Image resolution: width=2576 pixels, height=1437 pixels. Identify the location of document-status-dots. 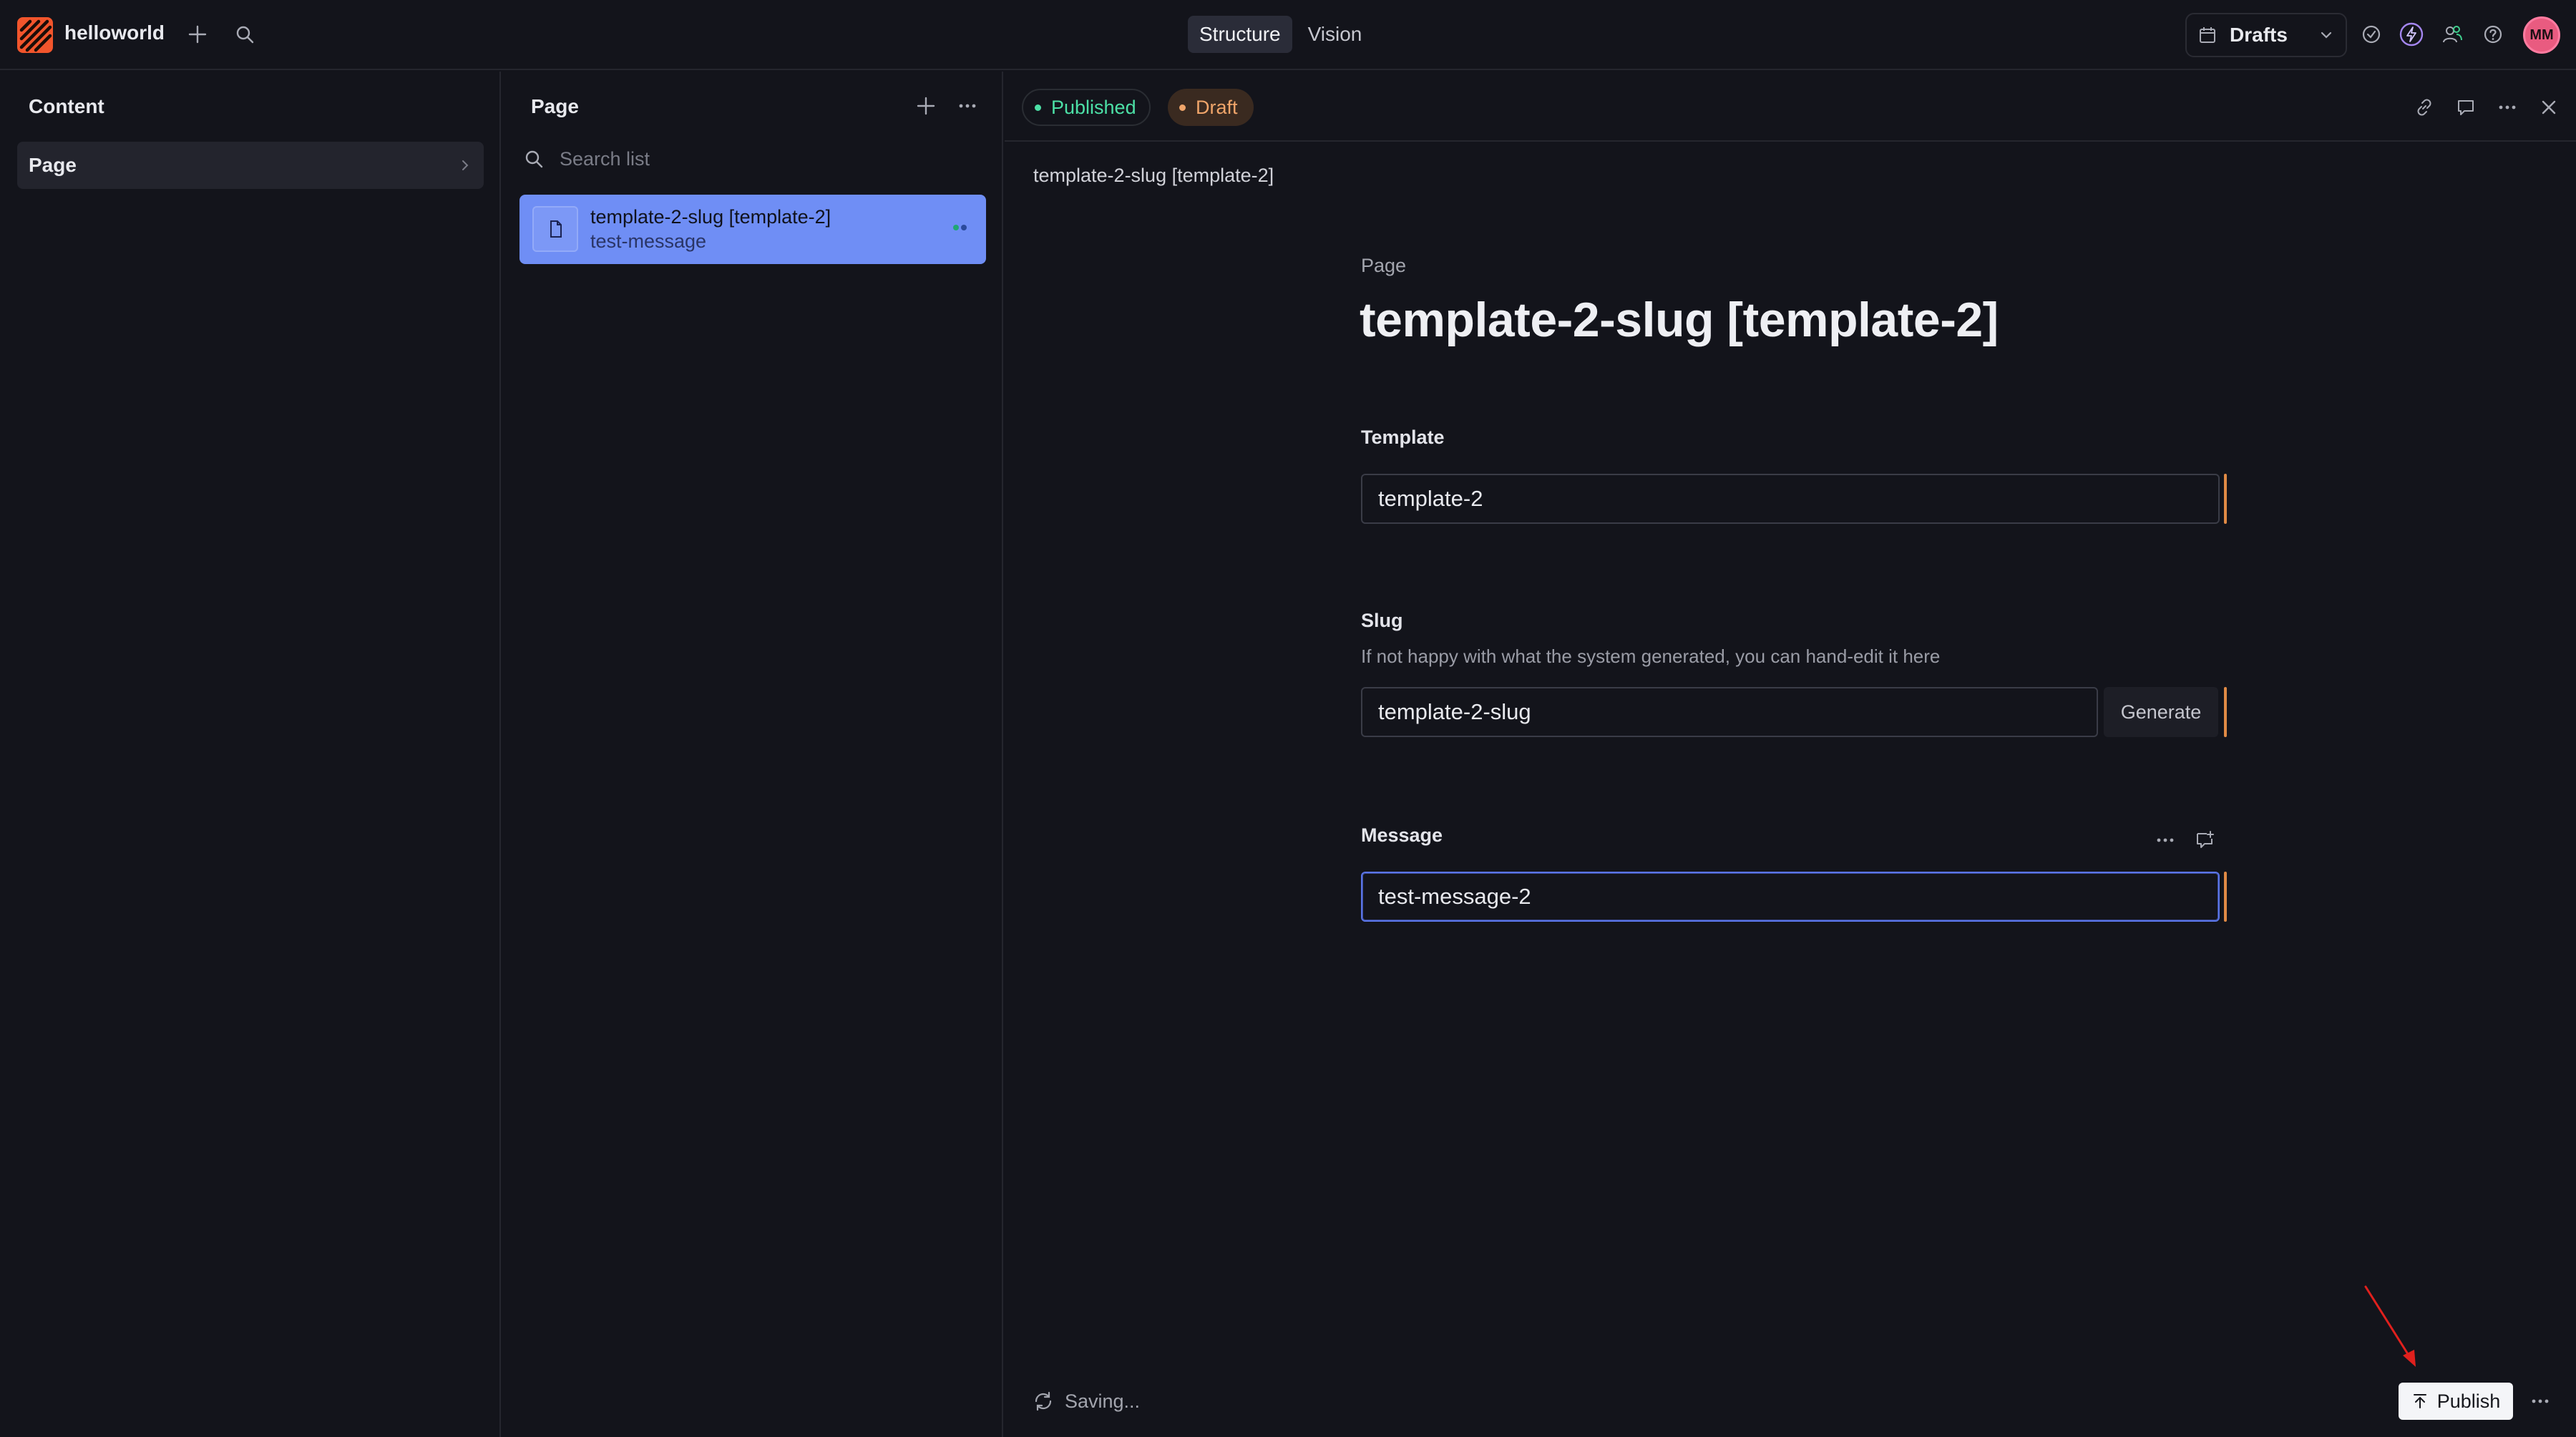
(960, 228).